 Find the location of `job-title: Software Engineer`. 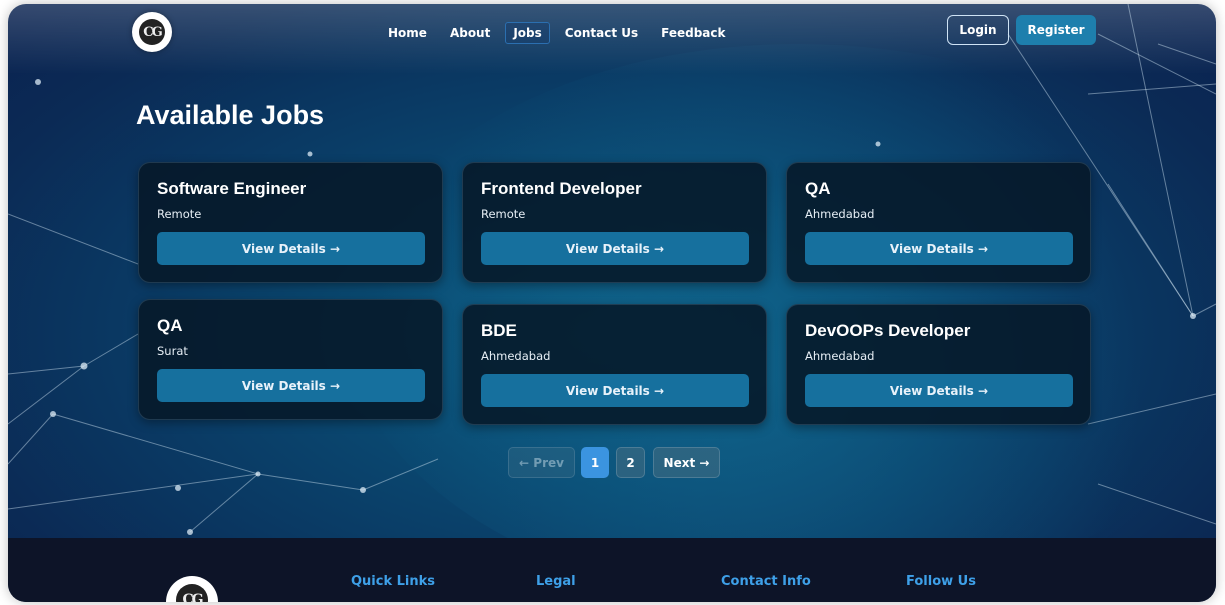

job-title: Software Engineer is located at coordinates (232, 188).